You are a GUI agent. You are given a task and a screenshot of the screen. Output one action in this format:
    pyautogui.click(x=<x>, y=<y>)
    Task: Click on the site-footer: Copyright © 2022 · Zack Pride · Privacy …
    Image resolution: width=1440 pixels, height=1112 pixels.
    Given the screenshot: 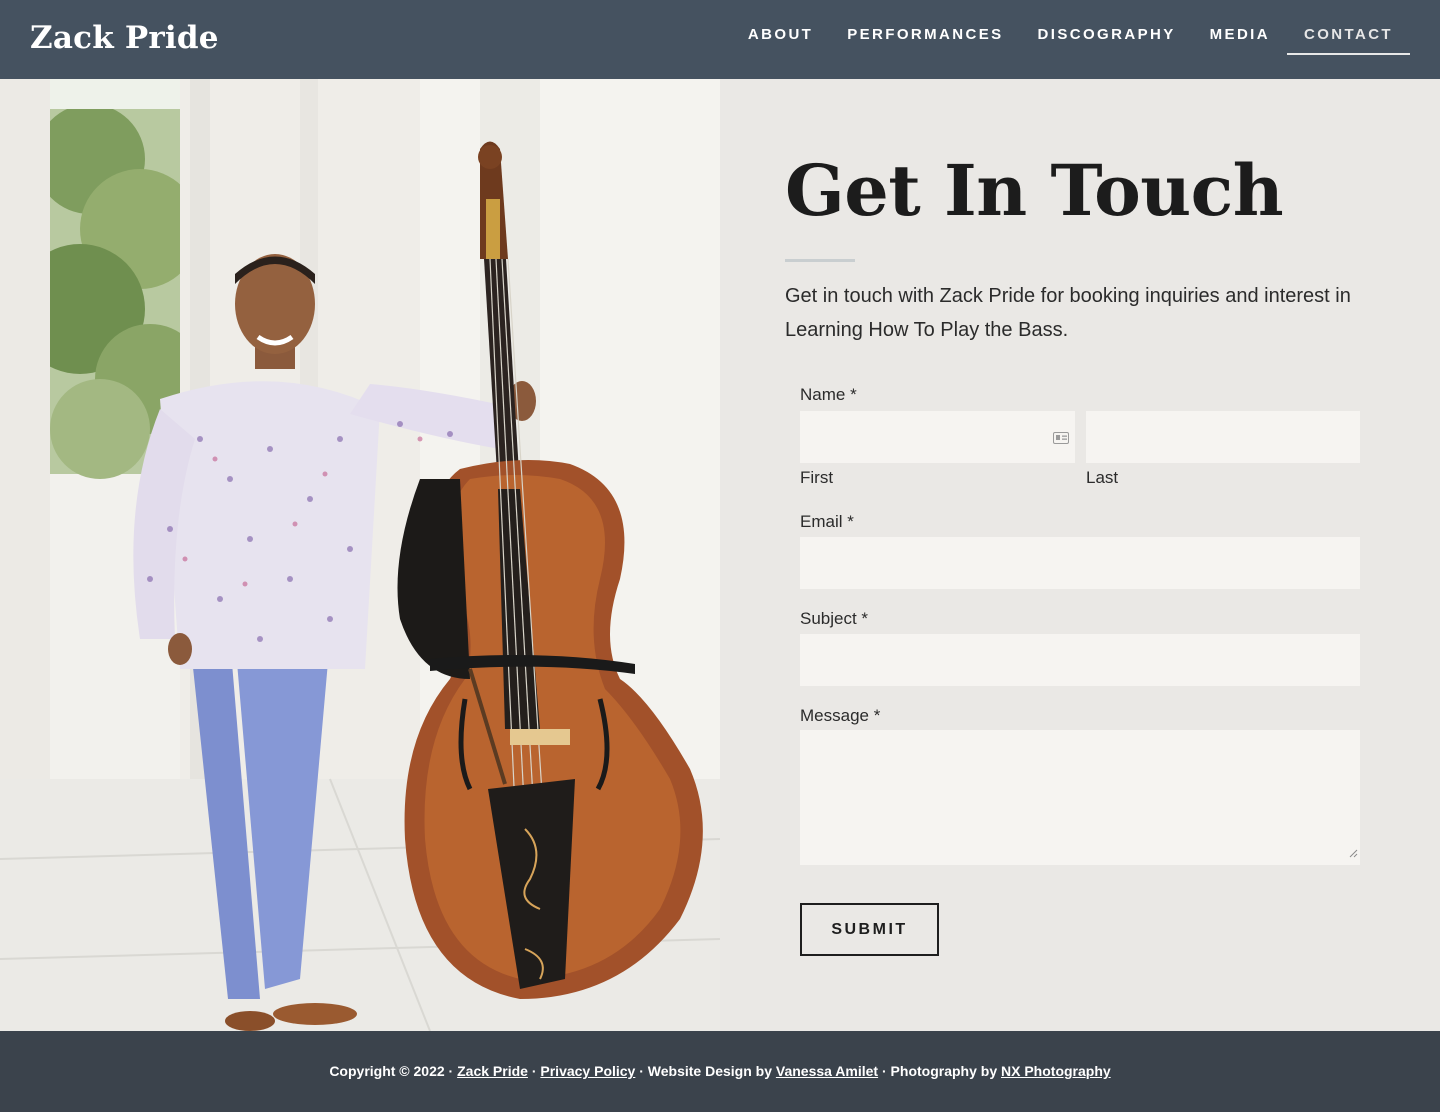 What is the action you would take?
    pyautogui.click(x=720, y=1071)
    